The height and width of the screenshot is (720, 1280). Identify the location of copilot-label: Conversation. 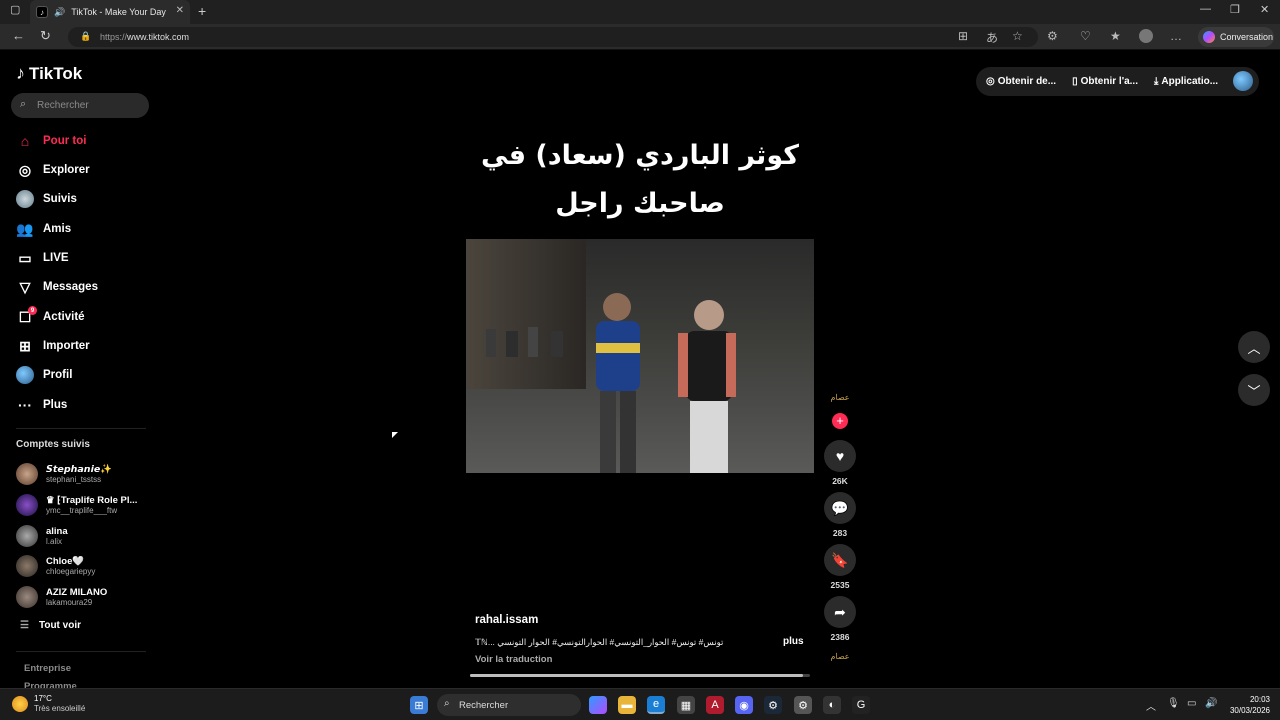
(1247, 37).